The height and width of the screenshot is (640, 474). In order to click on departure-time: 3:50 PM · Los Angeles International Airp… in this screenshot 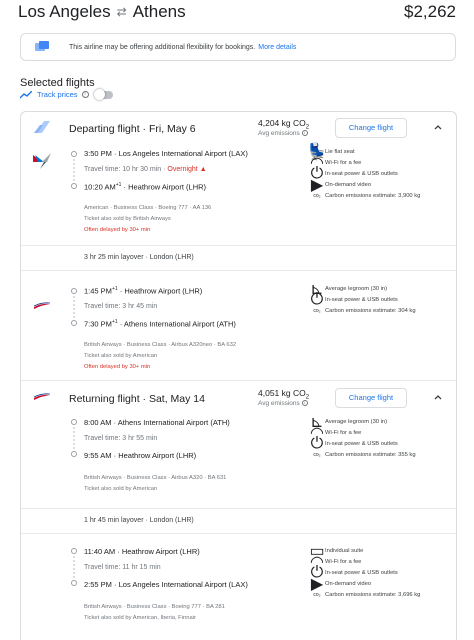, I will do `click(166, 153)`.